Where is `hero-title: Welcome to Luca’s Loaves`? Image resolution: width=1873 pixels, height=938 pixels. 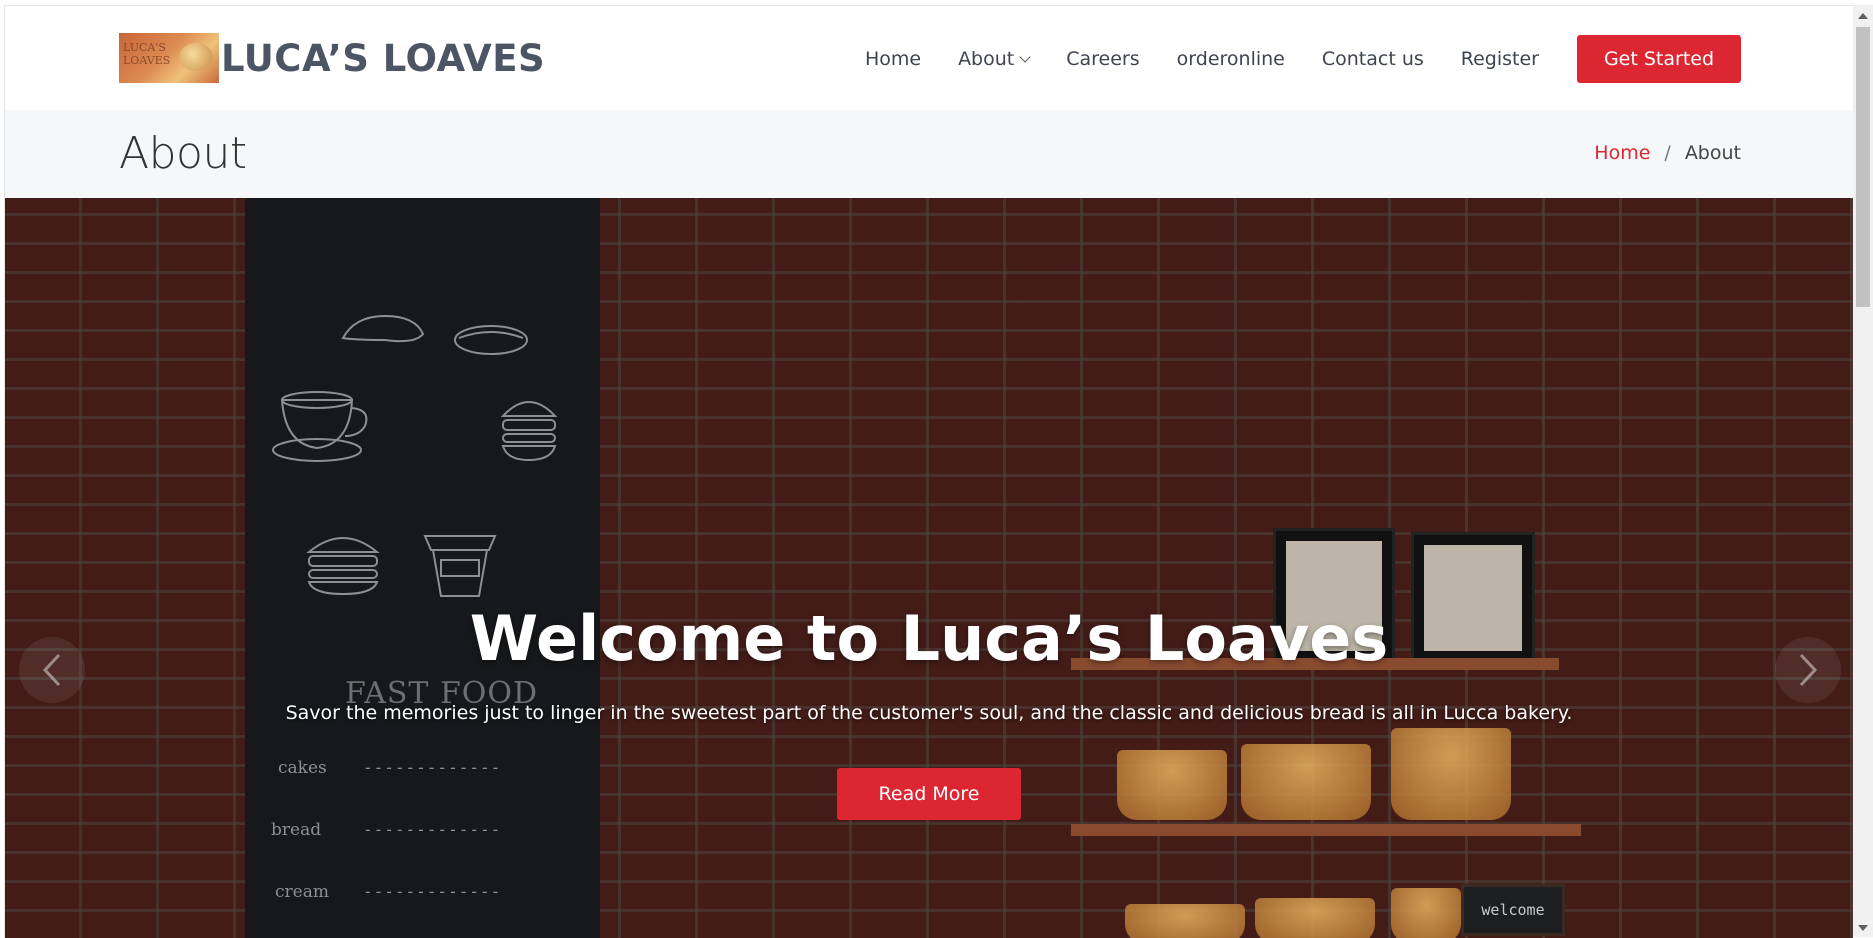
hero-title: Welcome to Luca’s Loaves is located at coordinates (929, 638).